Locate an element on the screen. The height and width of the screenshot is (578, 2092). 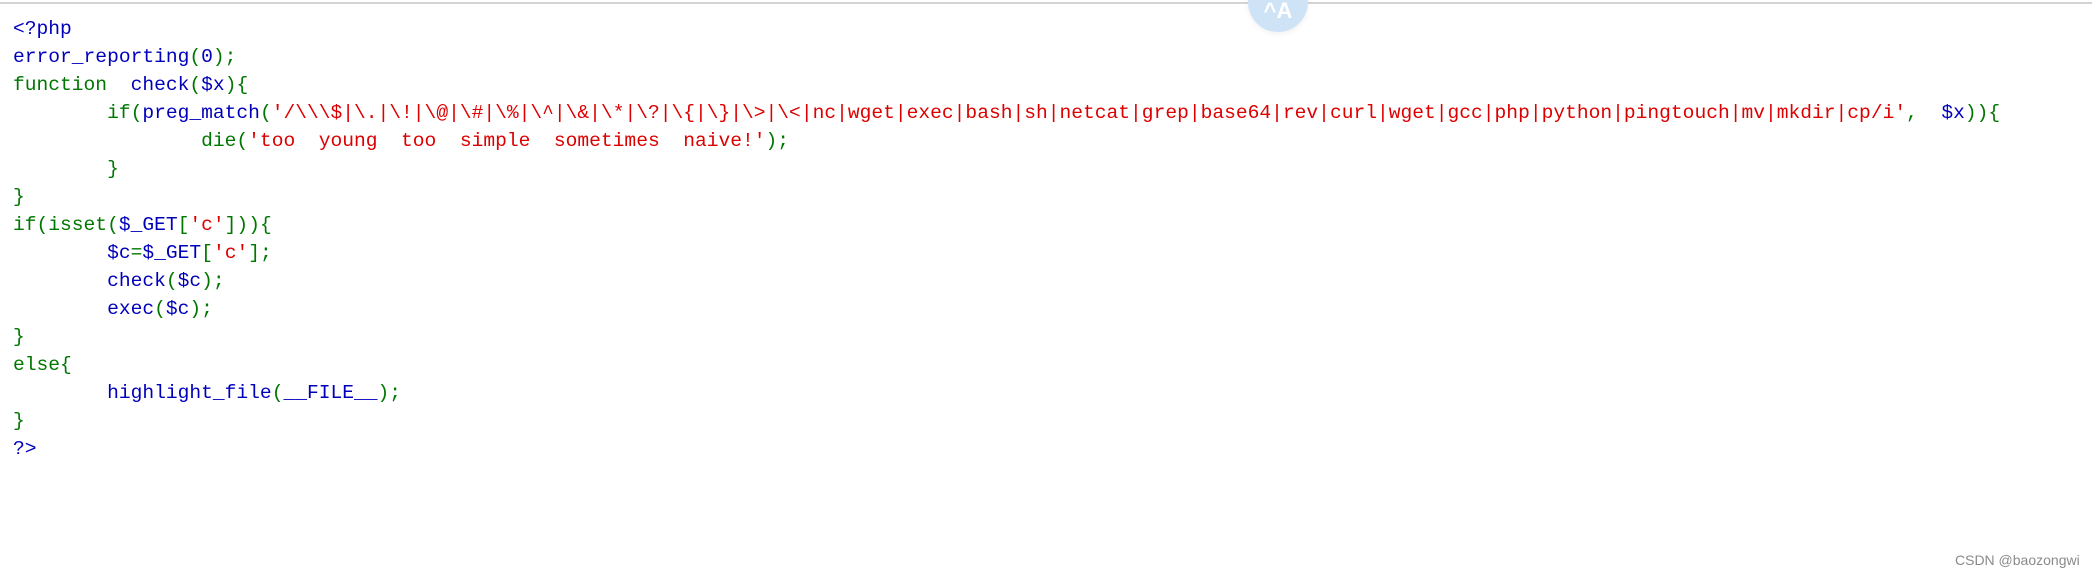
code-token: <?php is located at coordinates (42, 29).